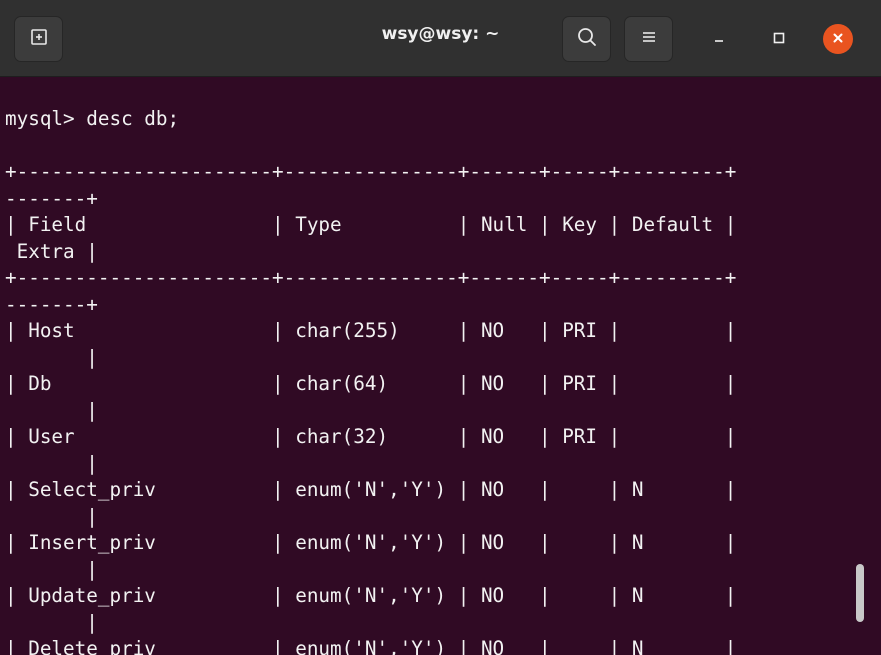 Image resolution: width=881 pixels, height=655 pixels. I want to click on menu-button, so click(648, 39).